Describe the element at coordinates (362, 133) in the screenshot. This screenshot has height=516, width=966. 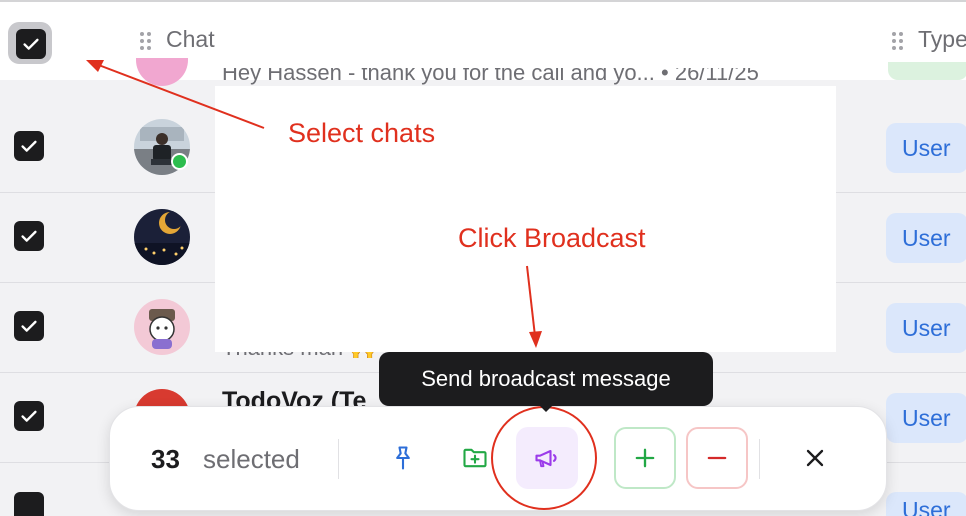
I see `annotation-select-chats: Select chats` at that location.